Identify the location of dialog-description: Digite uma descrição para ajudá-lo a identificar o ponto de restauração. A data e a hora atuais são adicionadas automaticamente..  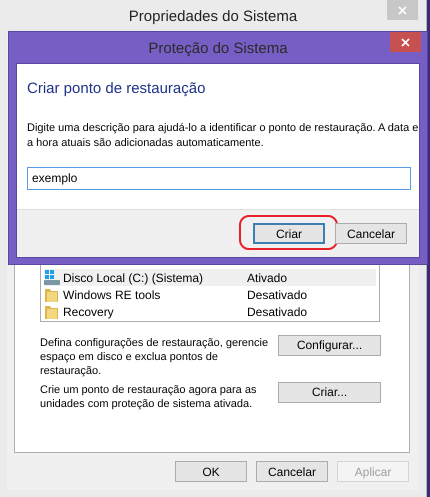
(223, 135).